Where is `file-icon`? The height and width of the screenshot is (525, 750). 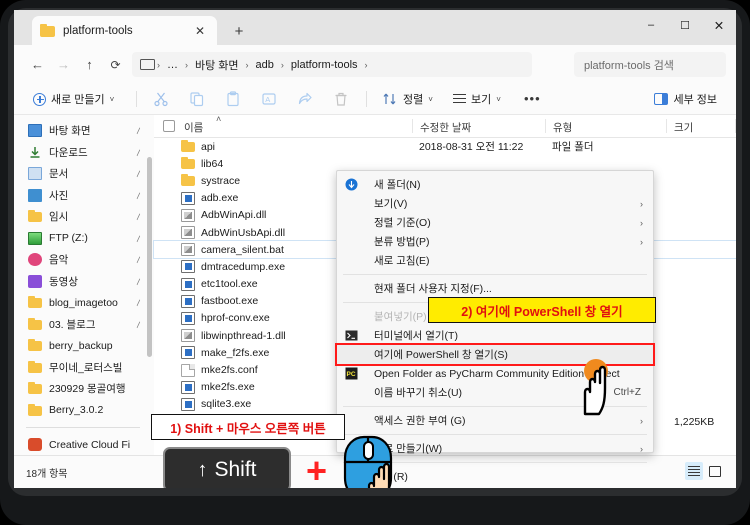 file-icon is located at coordinates (188, 370).